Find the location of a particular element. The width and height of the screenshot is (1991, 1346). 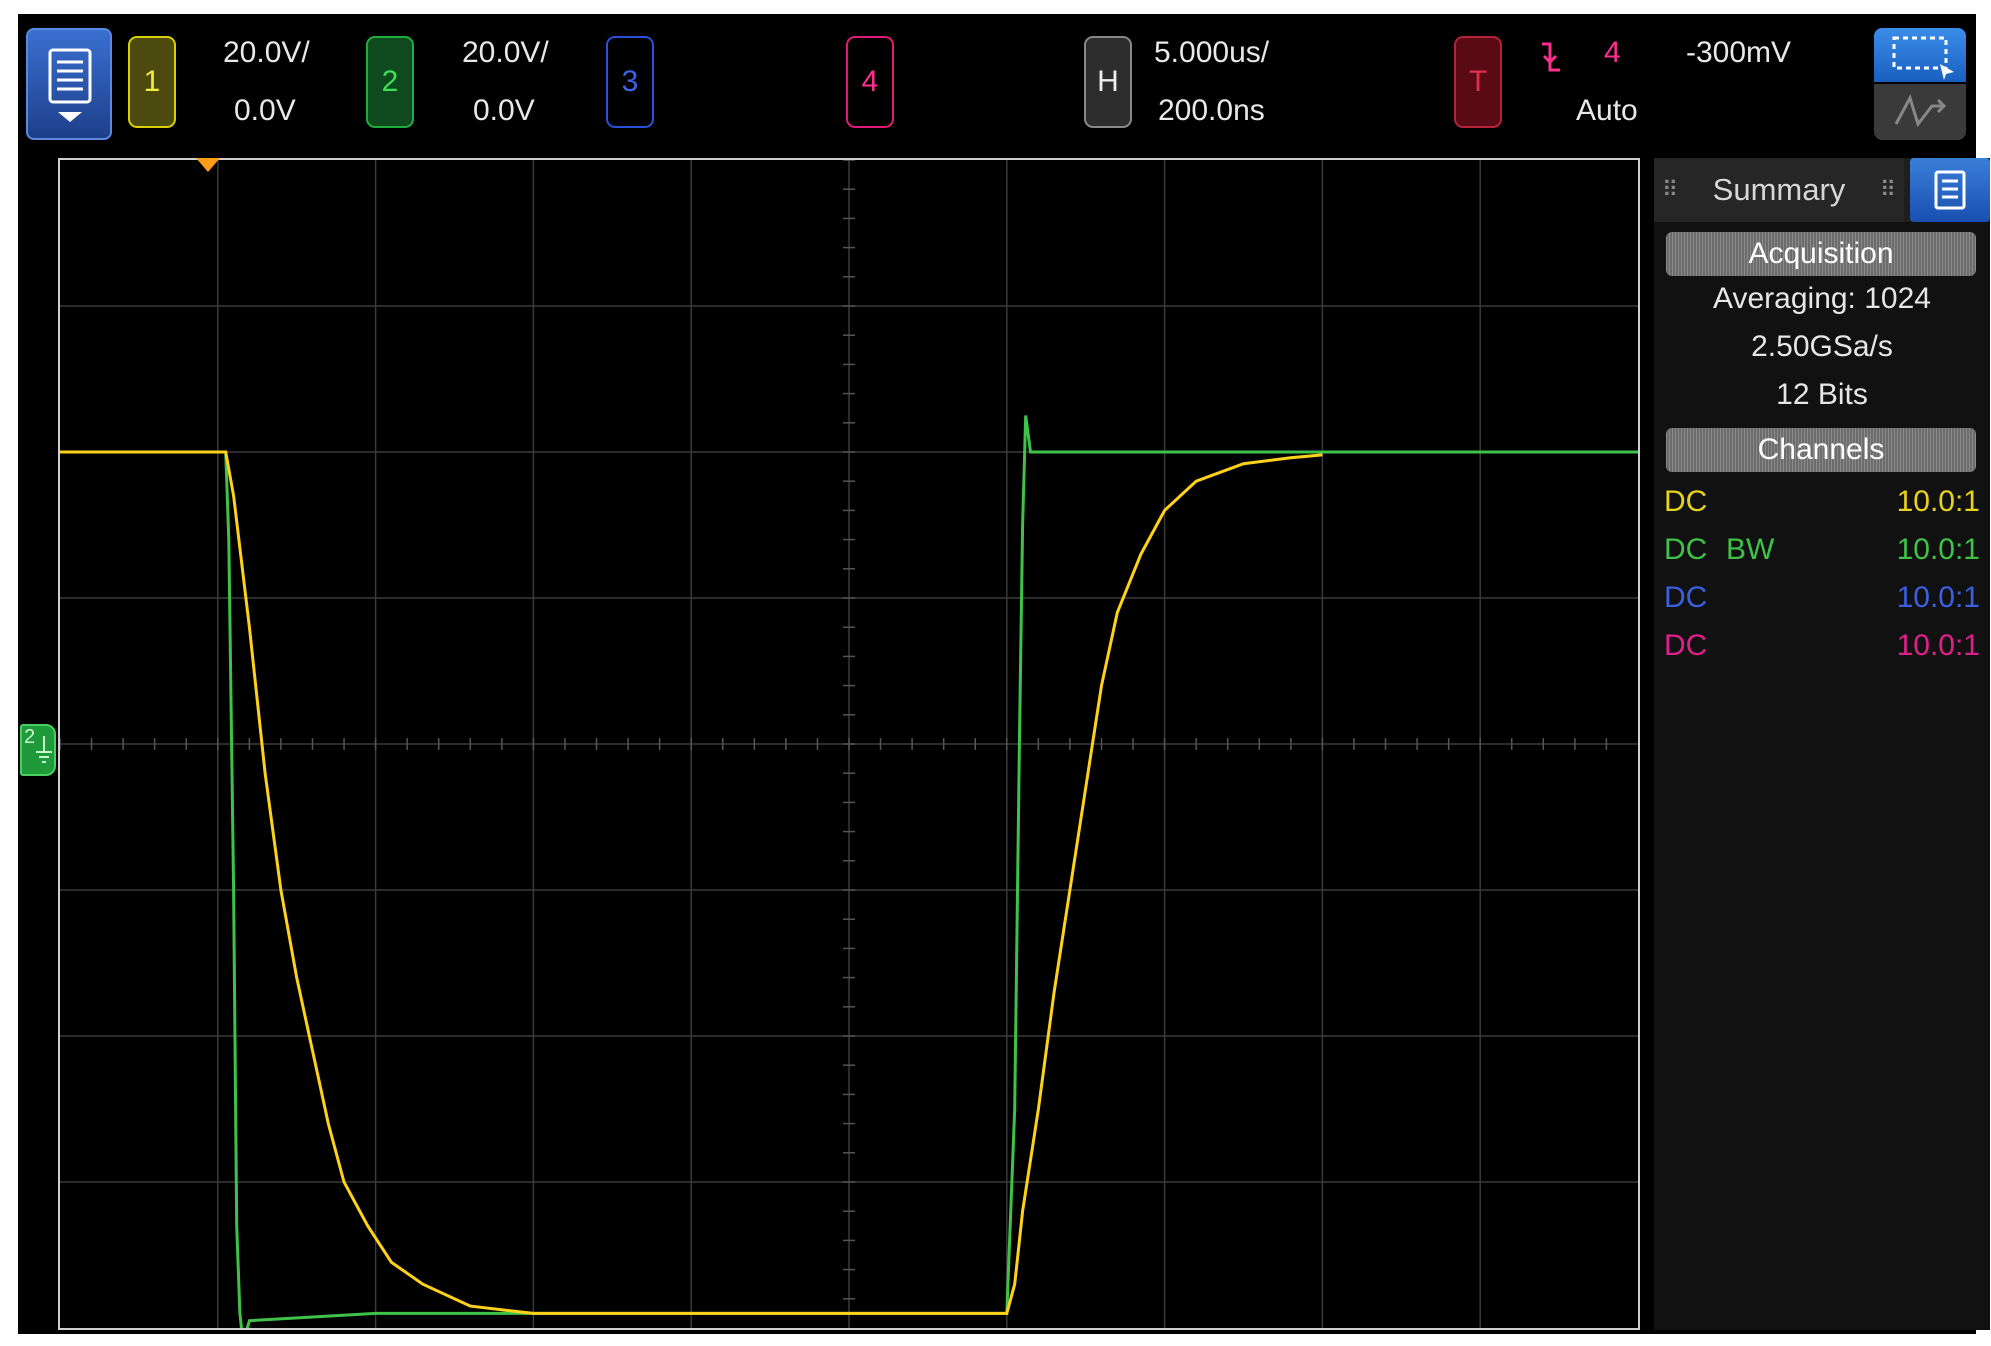

panel-list-icon is located at coordinates (1950, 190).